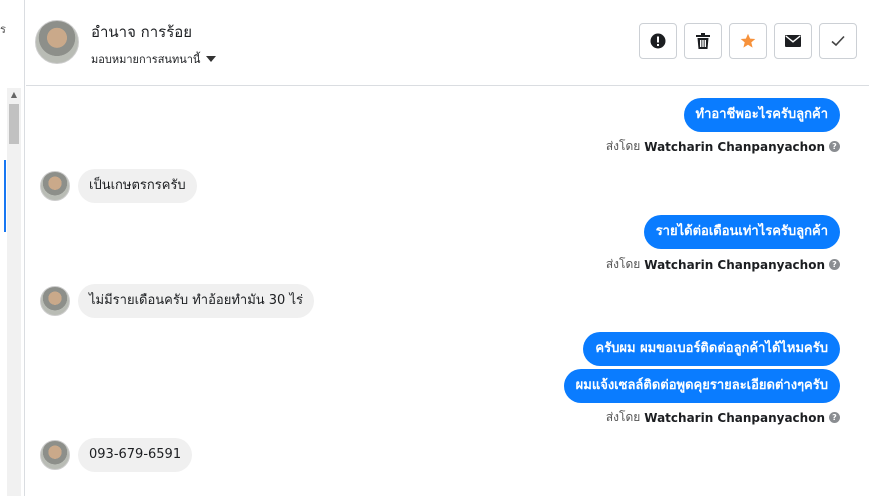  I want to click on list-fragment-text: ร, so click(3, 29).